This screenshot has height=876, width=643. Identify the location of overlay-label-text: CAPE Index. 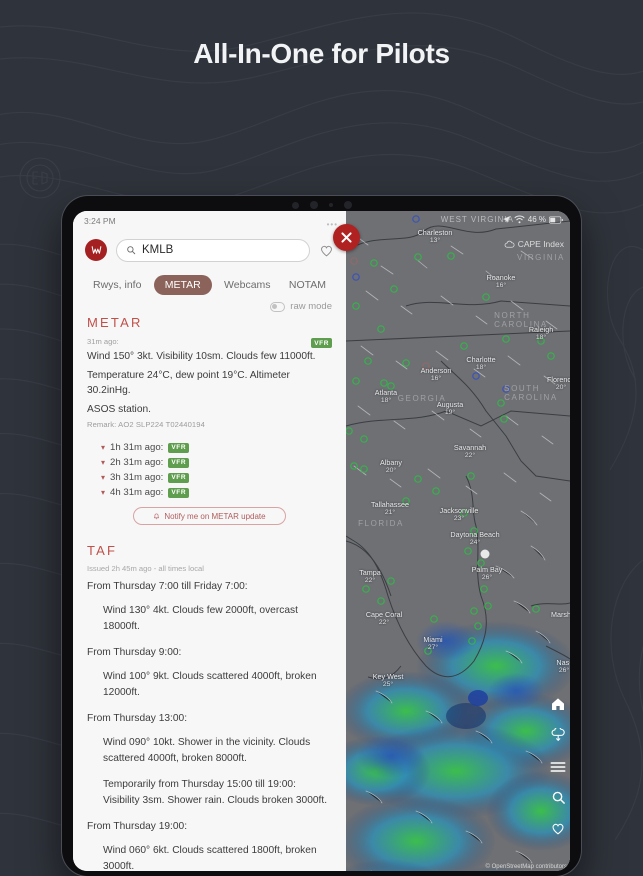
(540, 244).